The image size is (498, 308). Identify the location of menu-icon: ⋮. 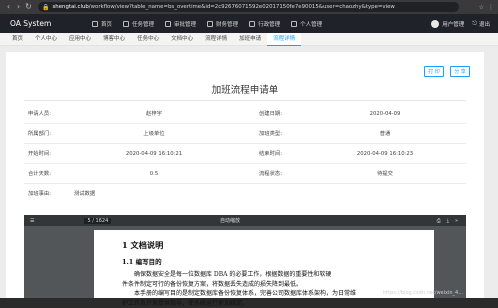
(491, 7).